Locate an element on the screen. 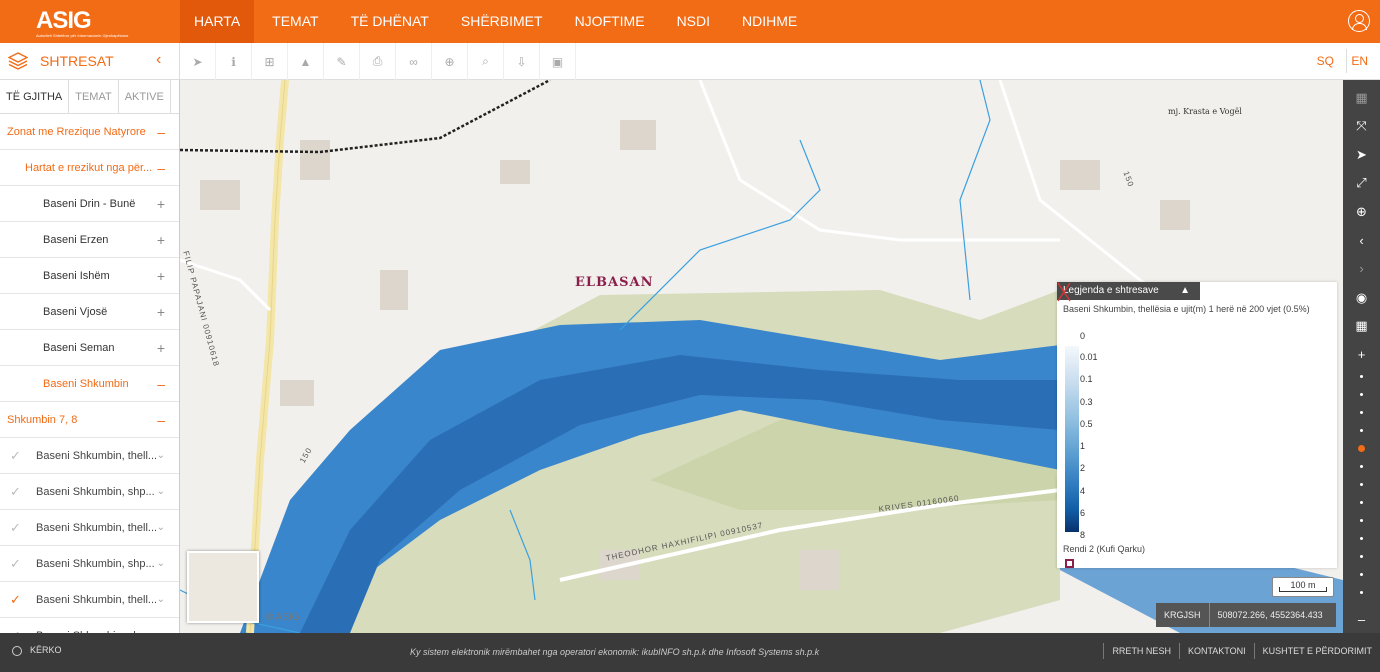  back-icon: ‹ is located at coordinates (1361, 241).